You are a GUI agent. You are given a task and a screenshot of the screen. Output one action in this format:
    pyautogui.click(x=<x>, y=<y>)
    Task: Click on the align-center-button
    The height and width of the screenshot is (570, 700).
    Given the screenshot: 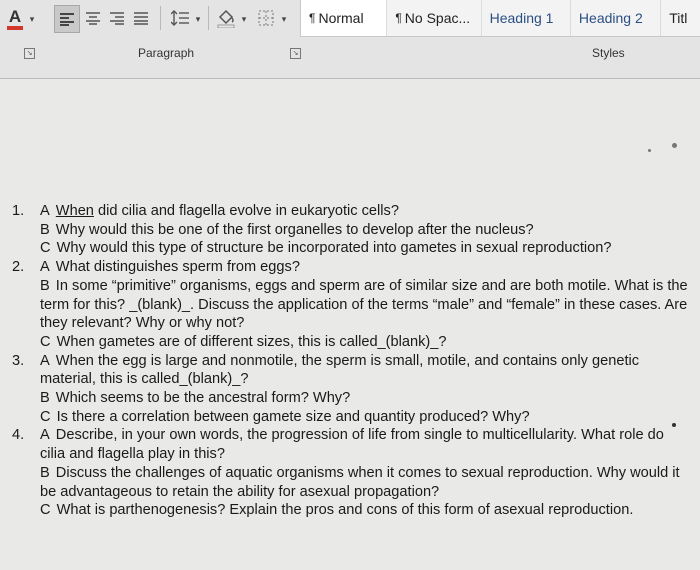 What is the action you would take?
    pyautogui.click(x=93, y=18)
    